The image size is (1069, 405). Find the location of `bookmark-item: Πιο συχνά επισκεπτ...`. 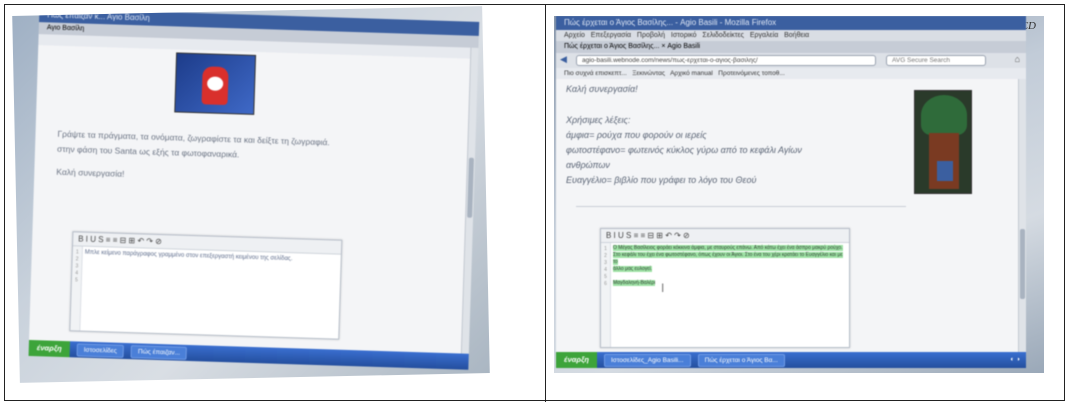

bookmark-item: Πιο συχνά επισκεπτ... is located at coordinates (595, 73).